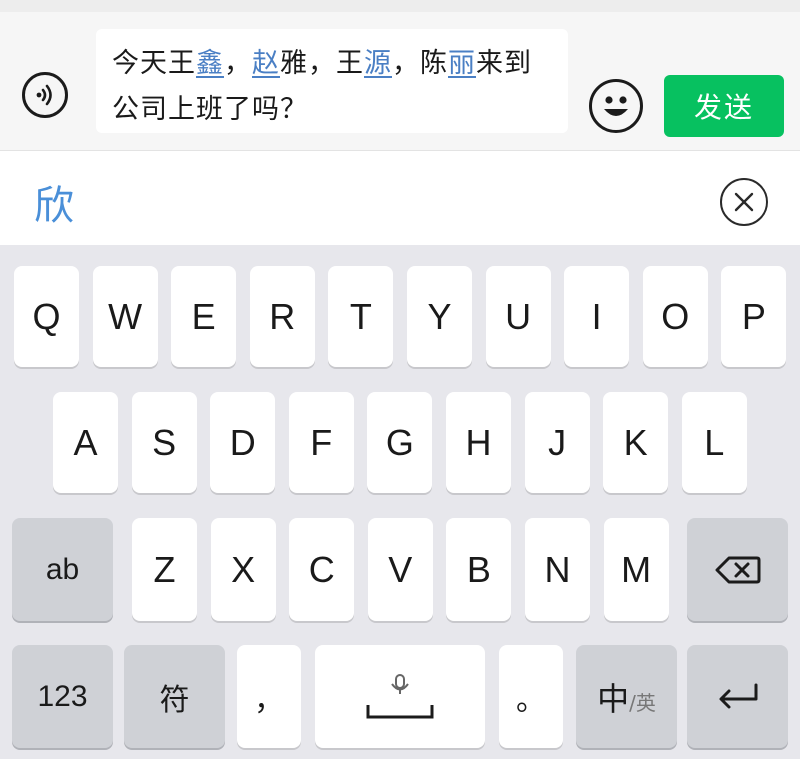 The height and width of the screenshot is (759, 800). Describe the element at coordinates (645, 702) in the screenshot. I see `lang-sub: 英` at that location.